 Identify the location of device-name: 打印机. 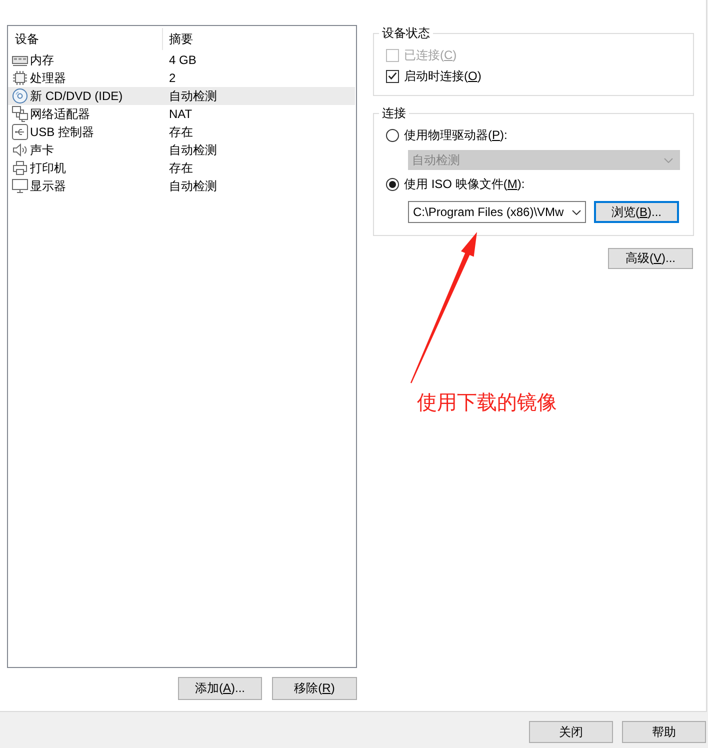
(48, 168).